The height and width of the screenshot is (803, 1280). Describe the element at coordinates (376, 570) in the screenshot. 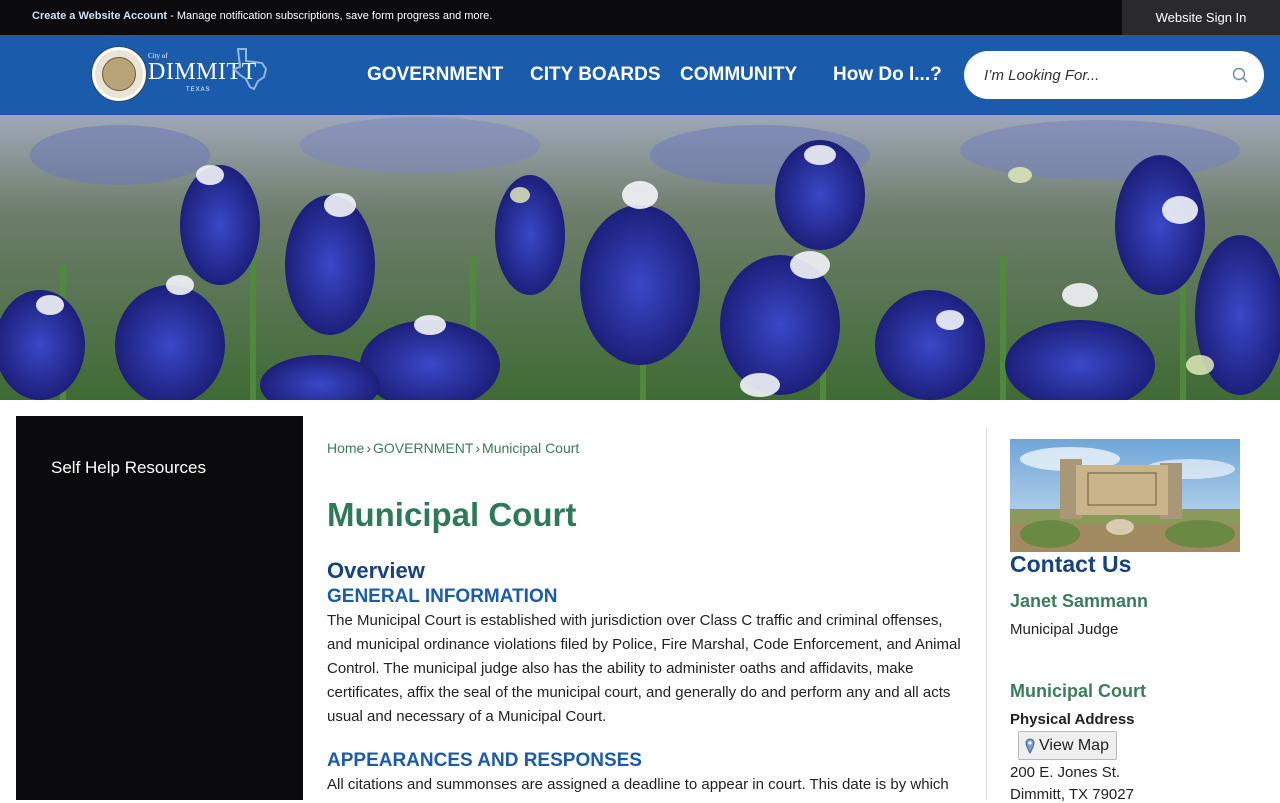

I see `overview-heading: Overview` at that location.